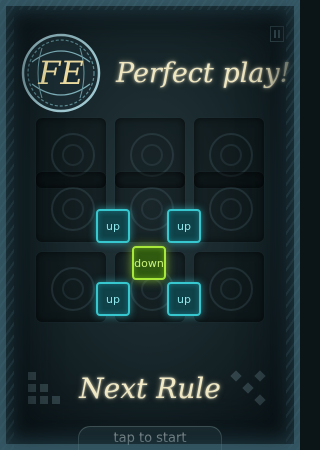 The image size is (320, 450). I want to click on frost-border-top, so click(150, 5).